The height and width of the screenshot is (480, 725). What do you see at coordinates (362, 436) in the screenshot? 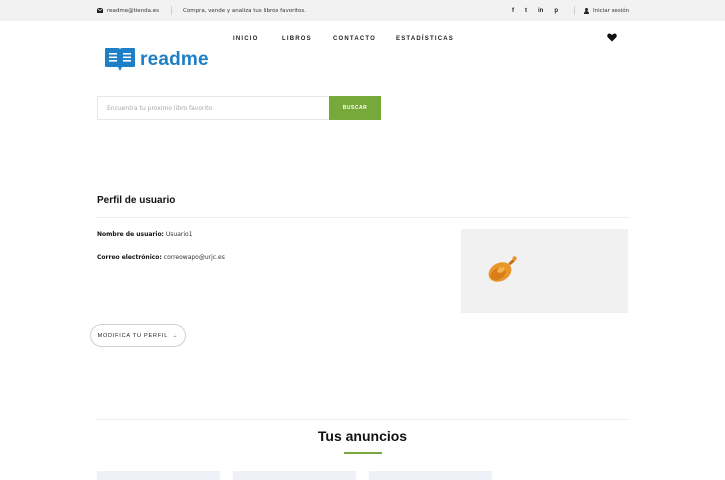
I see `ads-section-title: Tus anuncios` at bounding box center [362, 436].